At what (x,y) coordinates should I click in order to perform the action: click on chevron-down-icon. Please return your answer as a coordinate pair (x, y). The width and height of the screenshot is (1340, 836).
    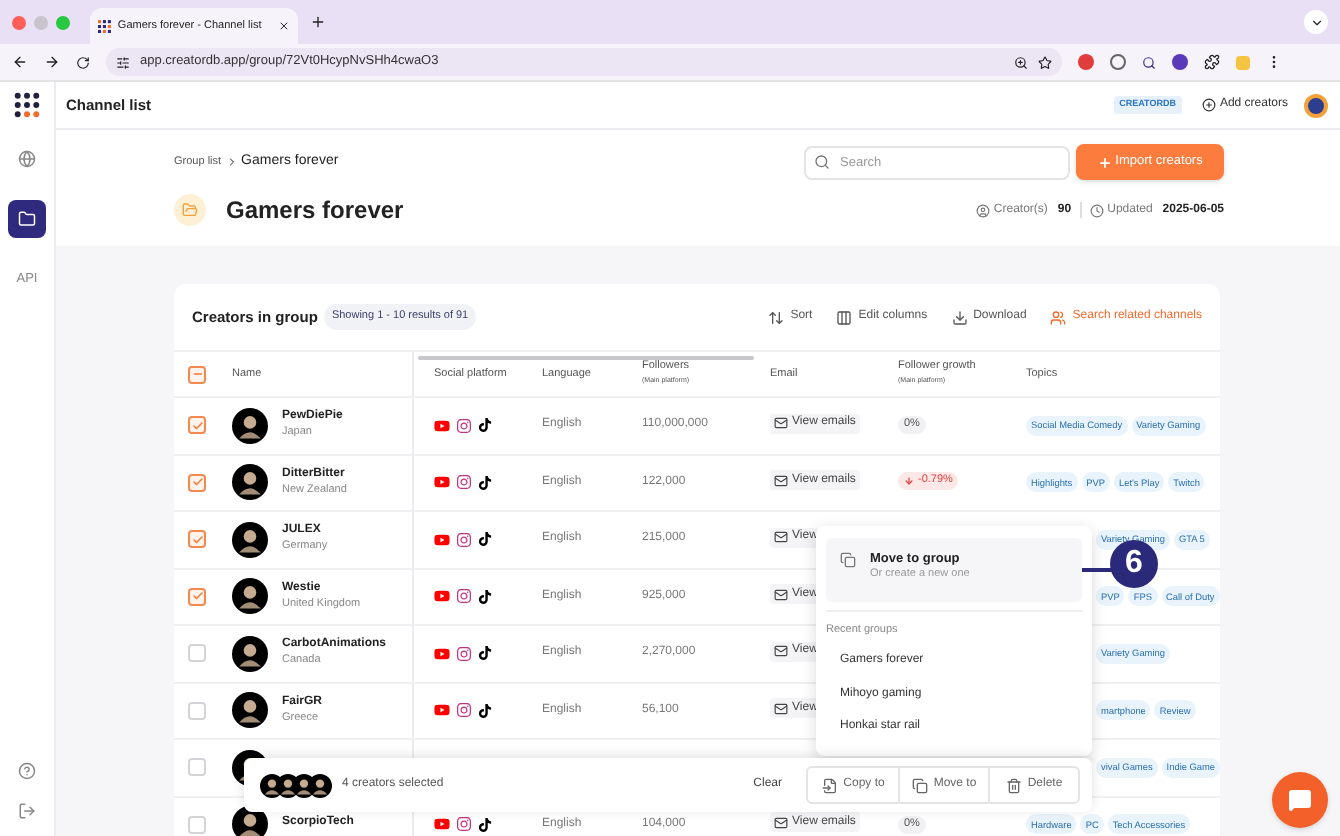
    Looking at the image, I should click on (1316, 22).